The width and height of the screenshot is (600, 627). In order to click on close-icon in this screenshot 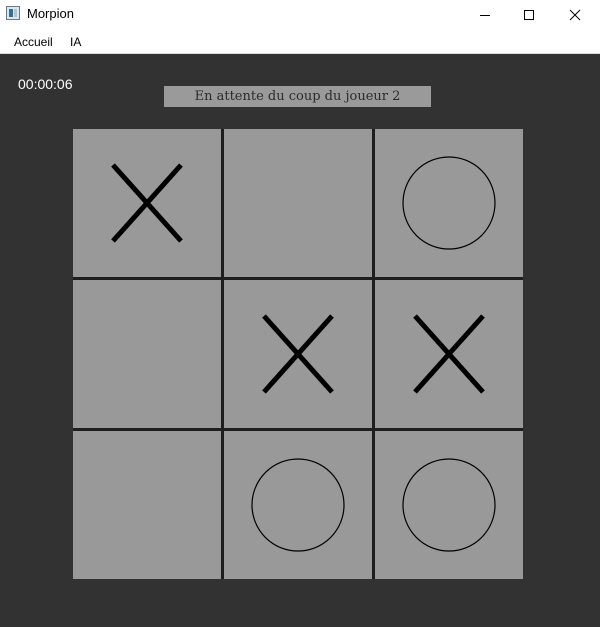, I will do `click(575, 15)`.